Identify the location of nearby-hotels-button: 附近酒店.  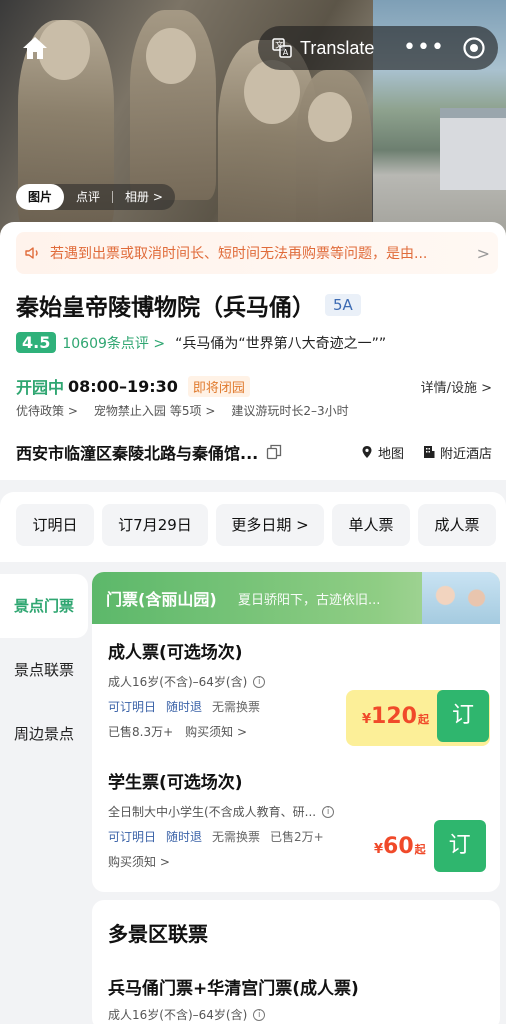
(457, 452).